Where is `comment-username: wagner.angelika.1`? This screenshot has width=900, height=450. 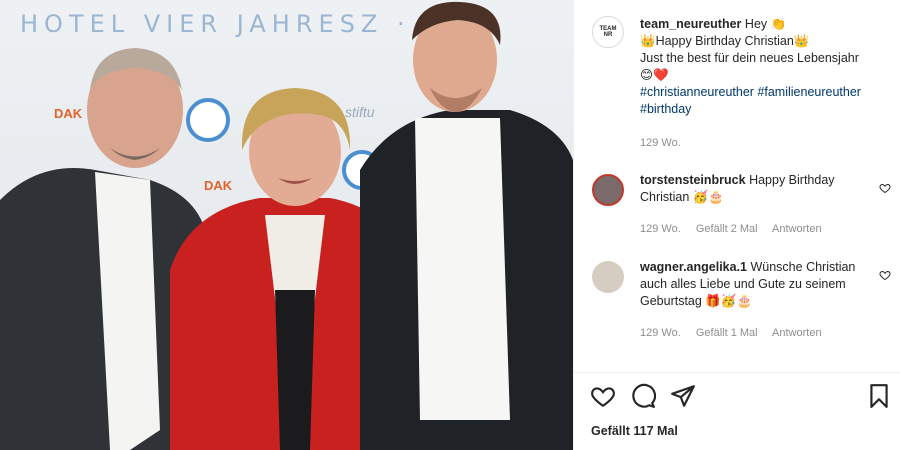
comment-username: wagner.angelika.1 is located at coordinates (693, 267).